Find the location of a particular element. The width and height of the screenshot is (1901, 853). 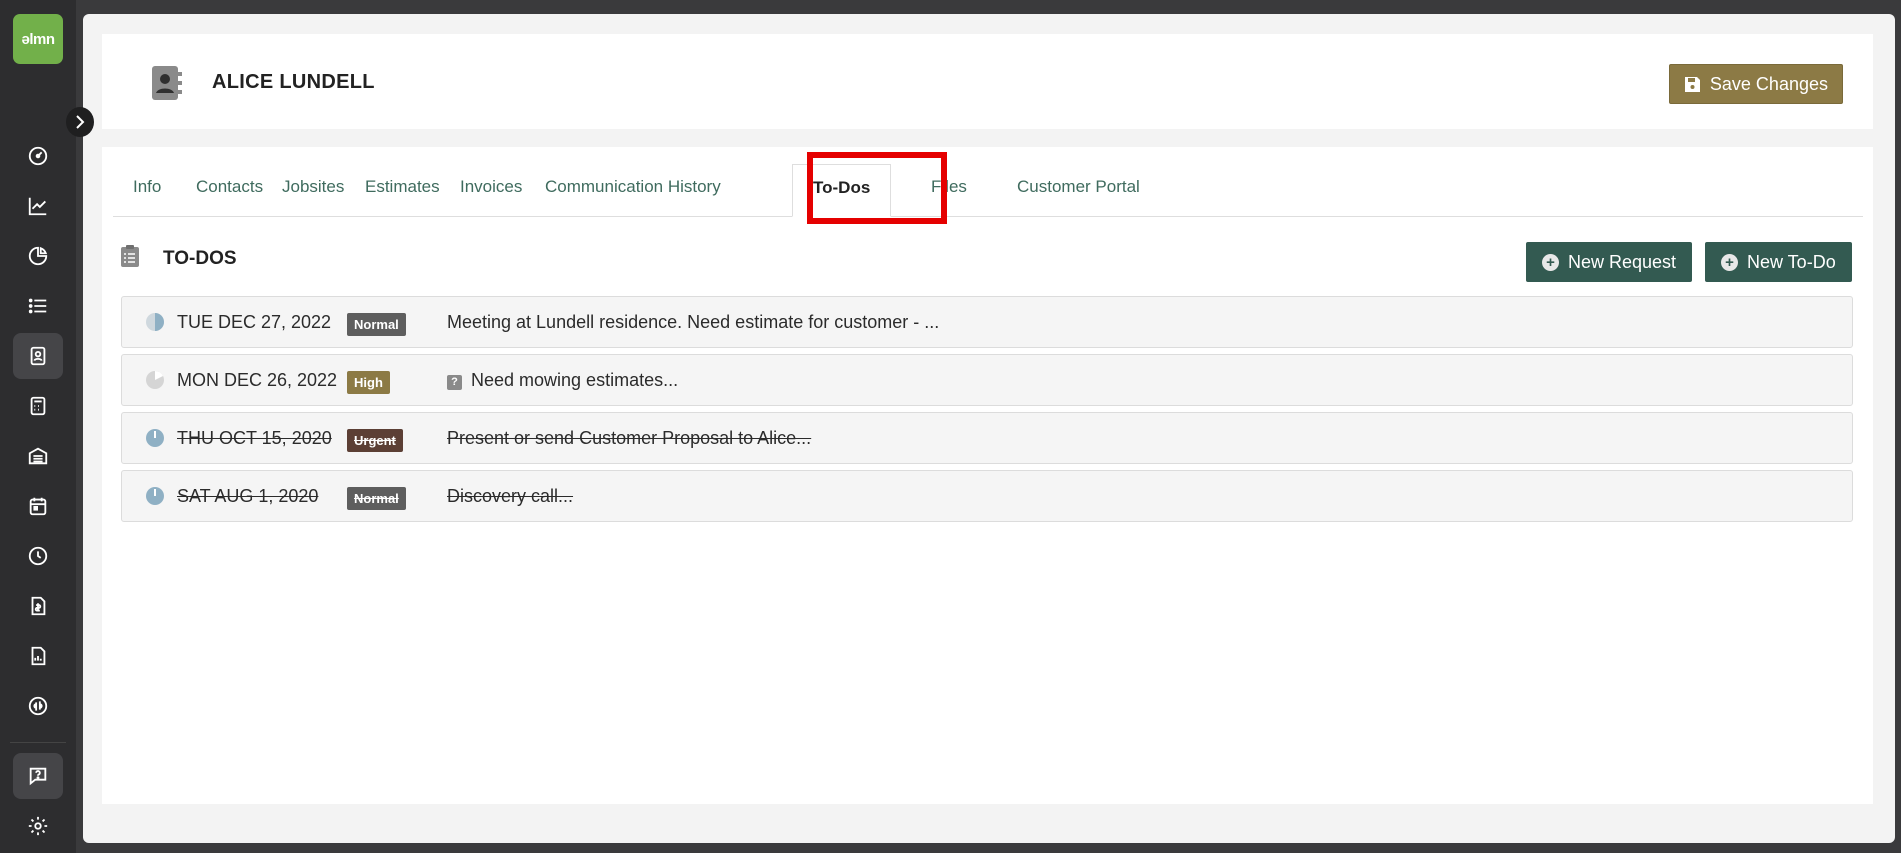

new-todo-label: New To-Do is located at coordinates (1791, 261).